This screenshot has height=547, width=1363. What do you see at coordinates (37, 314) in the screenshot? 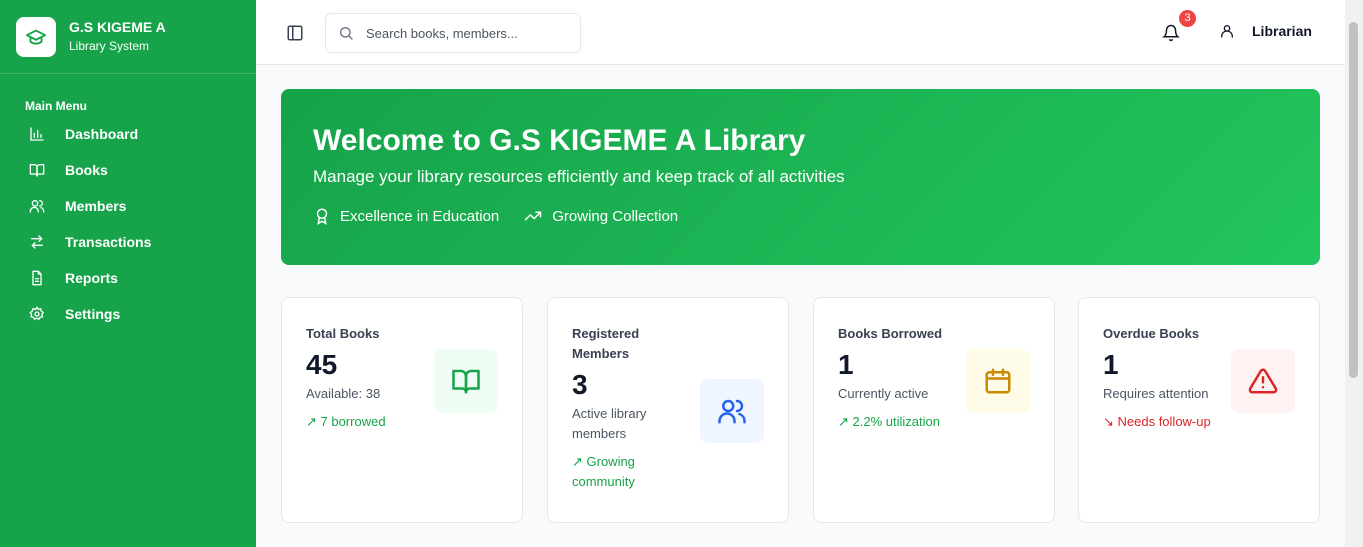
I see `gear-icon` at bounding box center [37, 314].